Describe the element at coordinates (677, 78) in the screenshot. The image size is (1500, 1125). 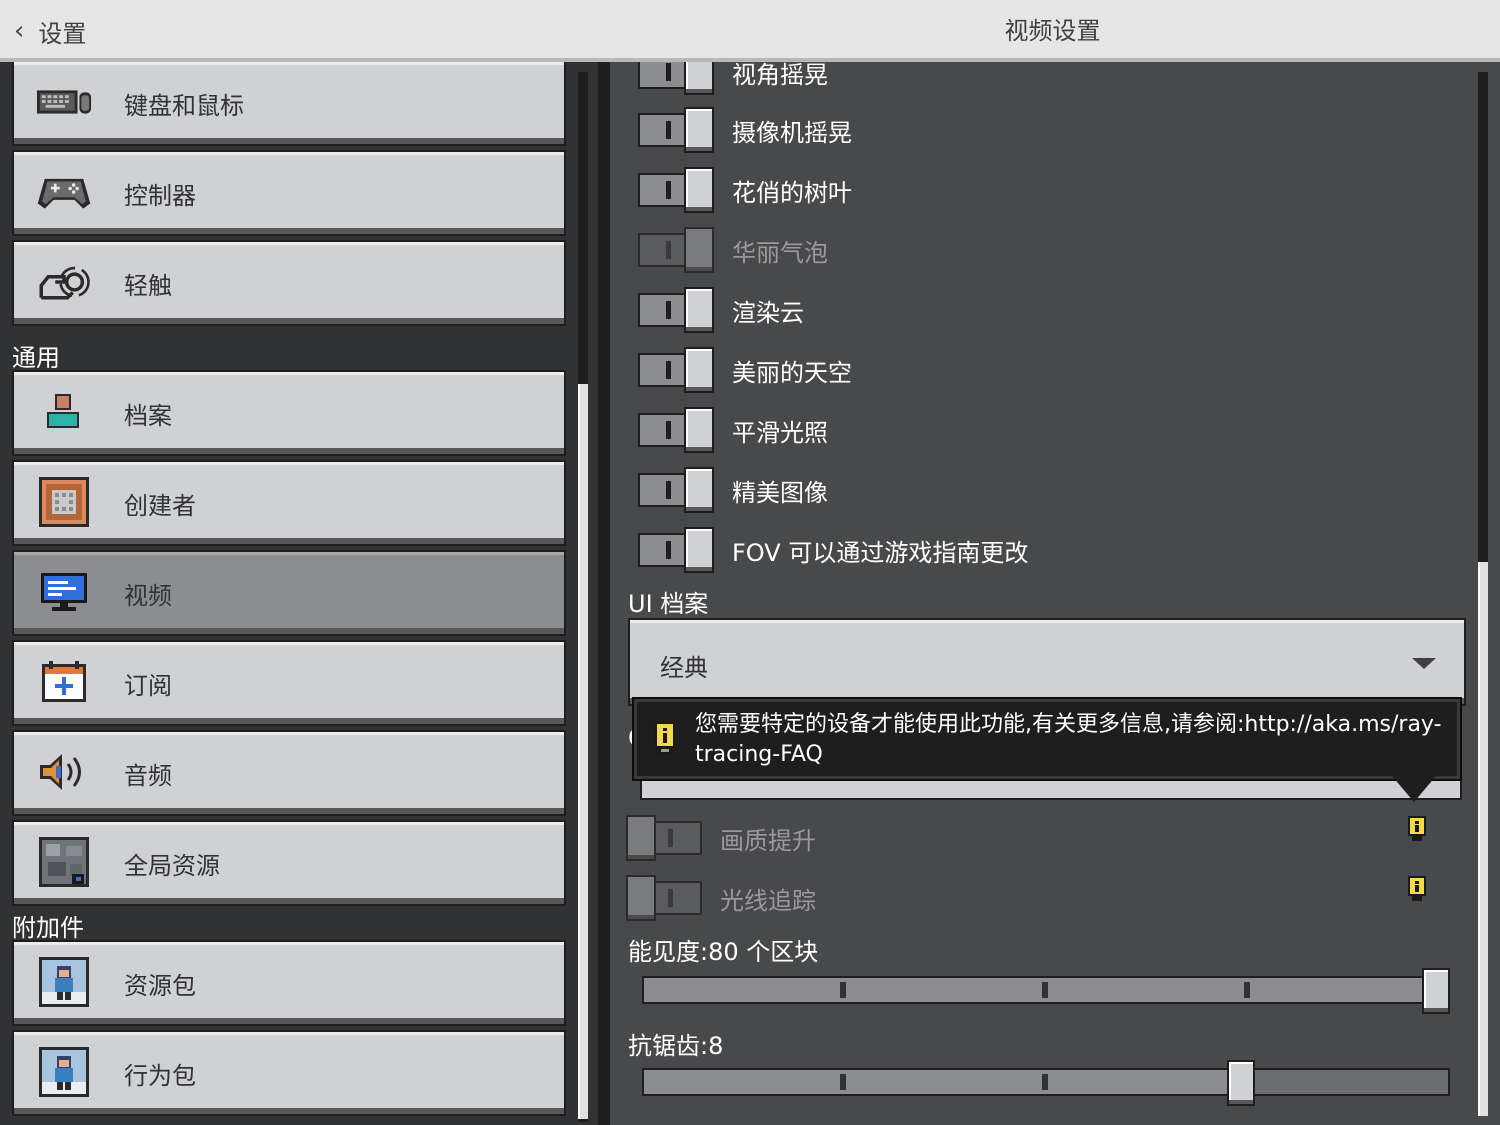
I see `view-bobbing-toggle` at that location.